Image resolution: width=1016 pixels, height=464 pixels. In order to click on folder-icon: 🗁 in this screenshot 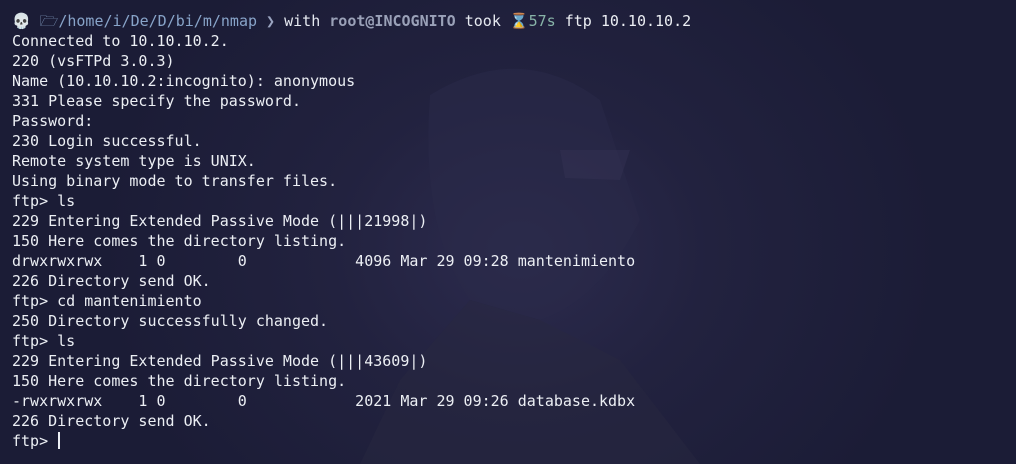, I will do `click(49, 21)`.